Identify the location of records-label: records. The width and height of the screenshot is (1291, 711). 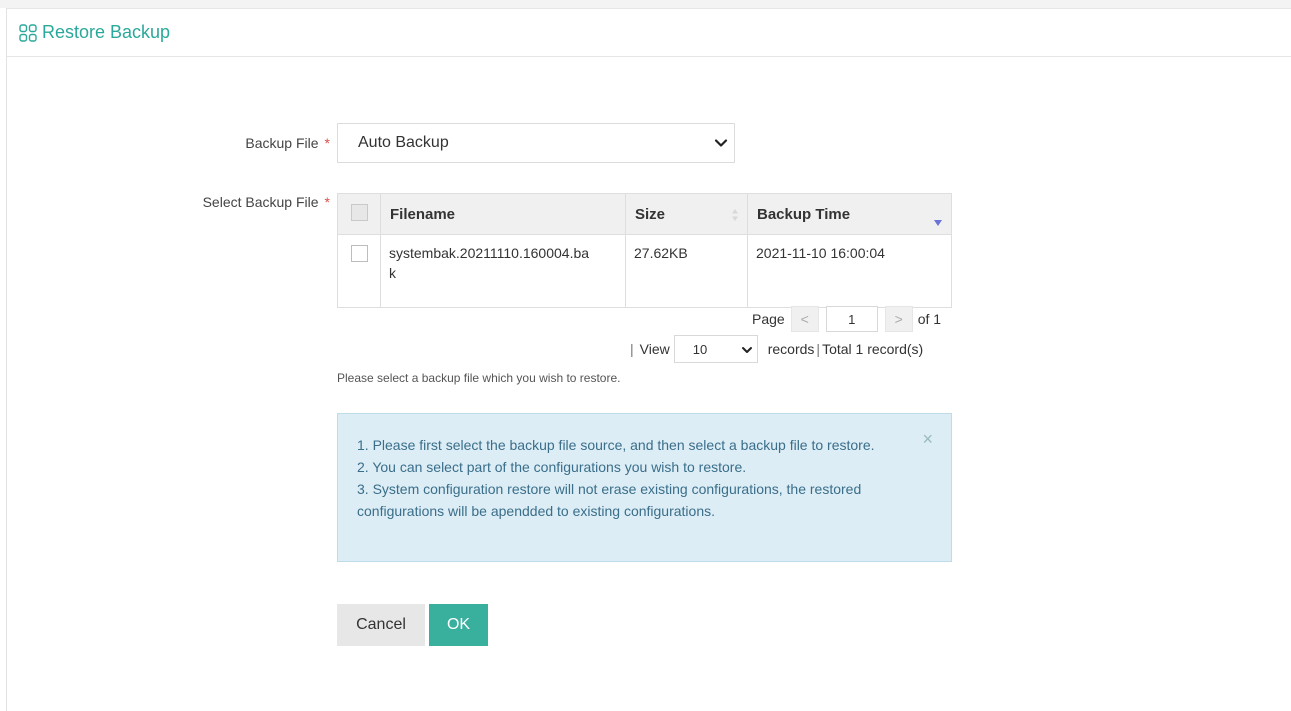
(791, 349).